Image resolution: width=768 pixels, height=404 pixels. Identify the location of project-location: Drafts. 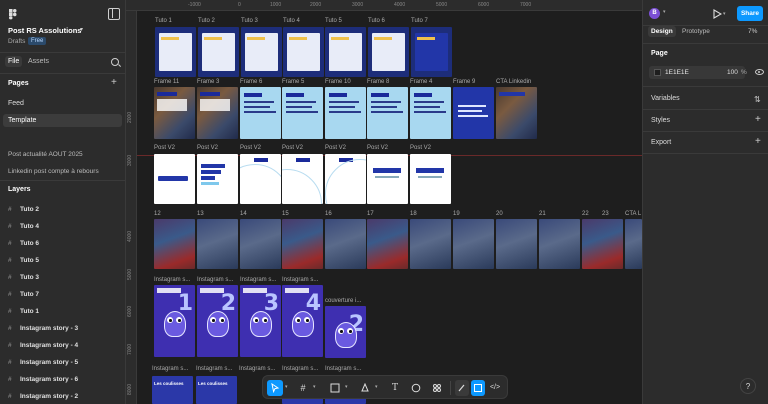
(16, 41).